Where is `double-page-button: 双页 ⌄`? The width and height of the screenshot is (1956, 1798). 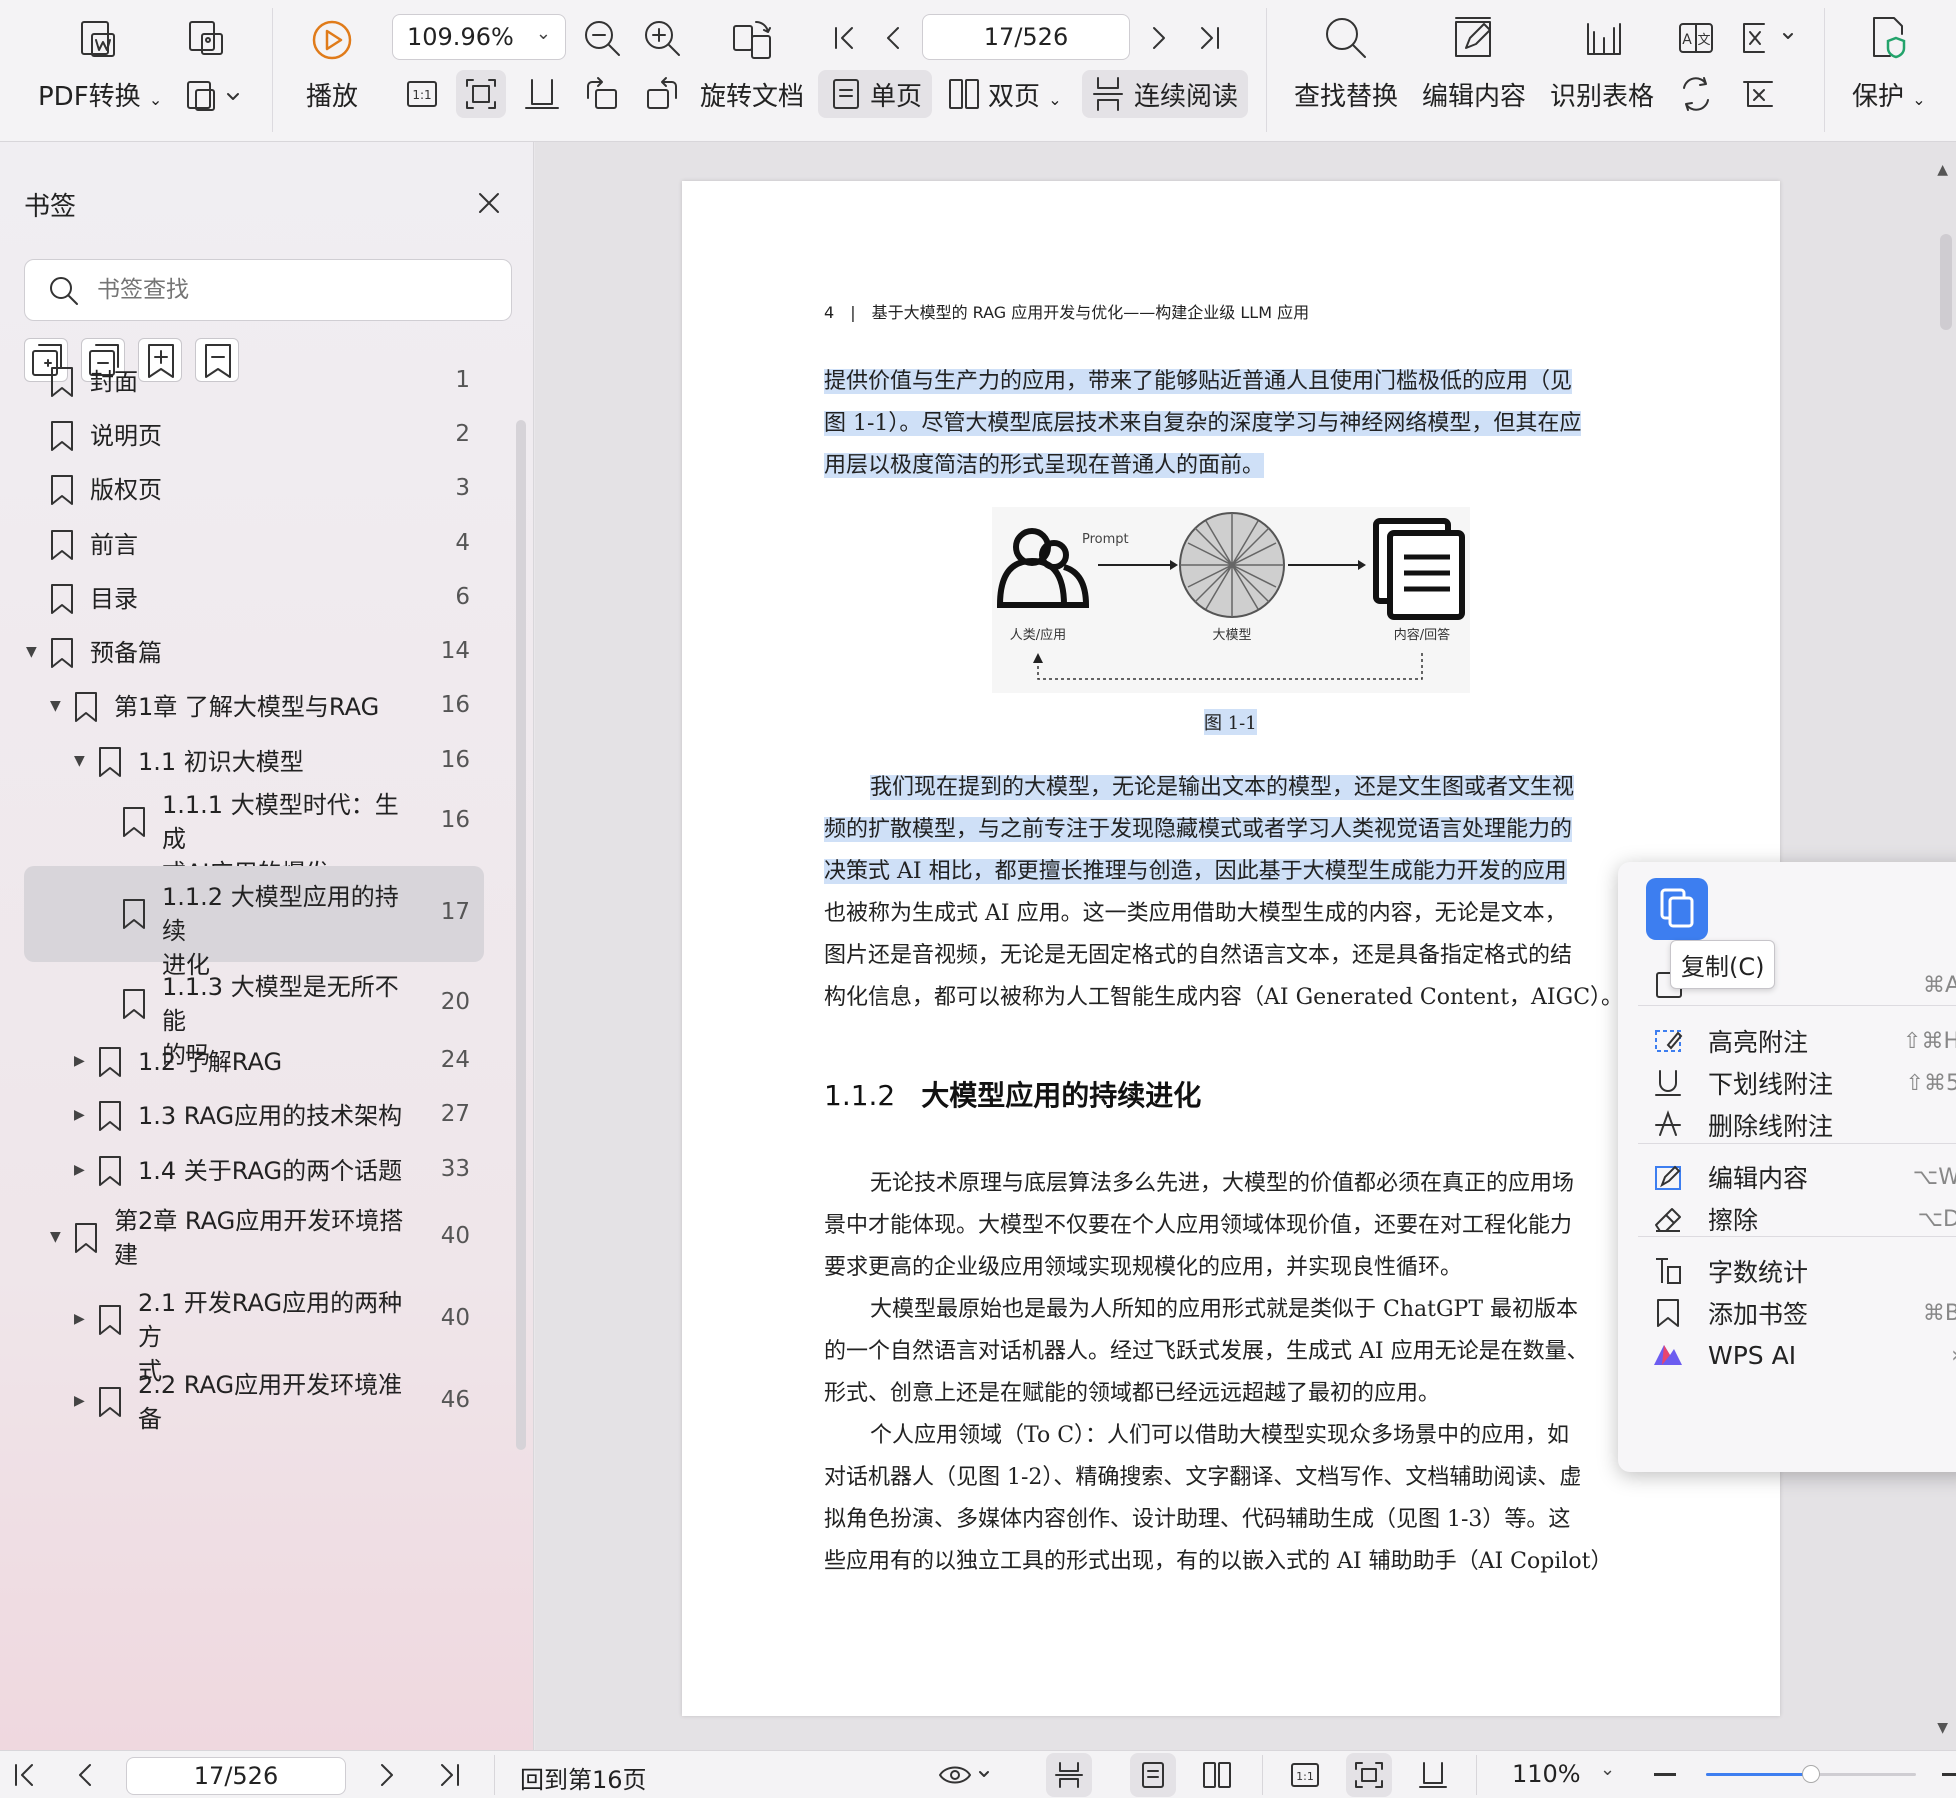
double-page-button: 双页 ⌄ is located at coordinates (1025, 94).